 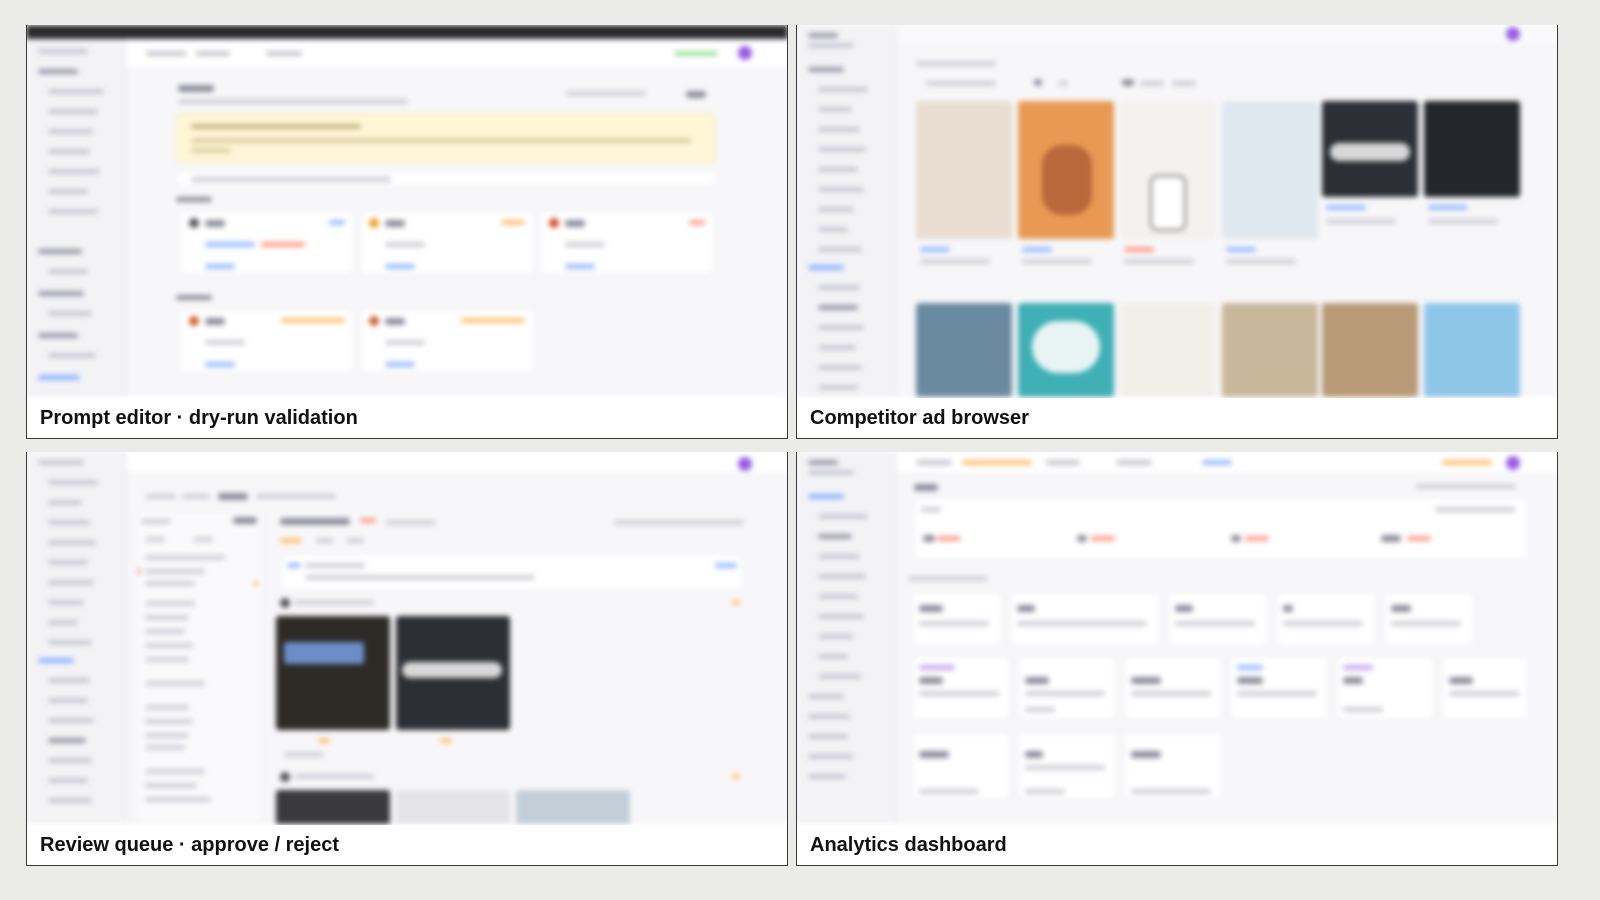 What do you see at coordinates (407, 418) in the screenshot?
I see `panel-caption: Prompt editor · dry-run validation` at bounding box center [407, 418].